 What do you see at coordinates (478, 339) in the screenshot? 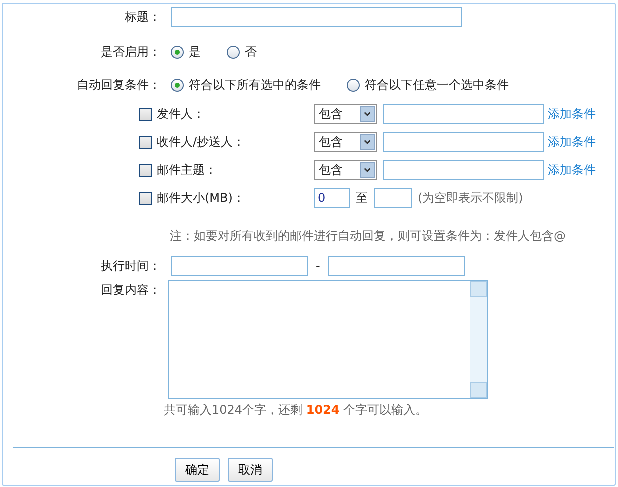
I see `scrollbar` at bounding box center [478, 339].